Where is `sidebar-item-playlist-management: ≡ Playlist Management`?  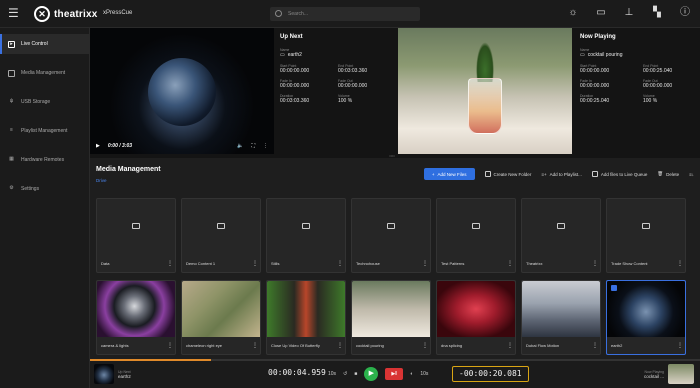
sidebar-item-playlist-management: ≡ Playlist Management is located at coordinates (44, 131).